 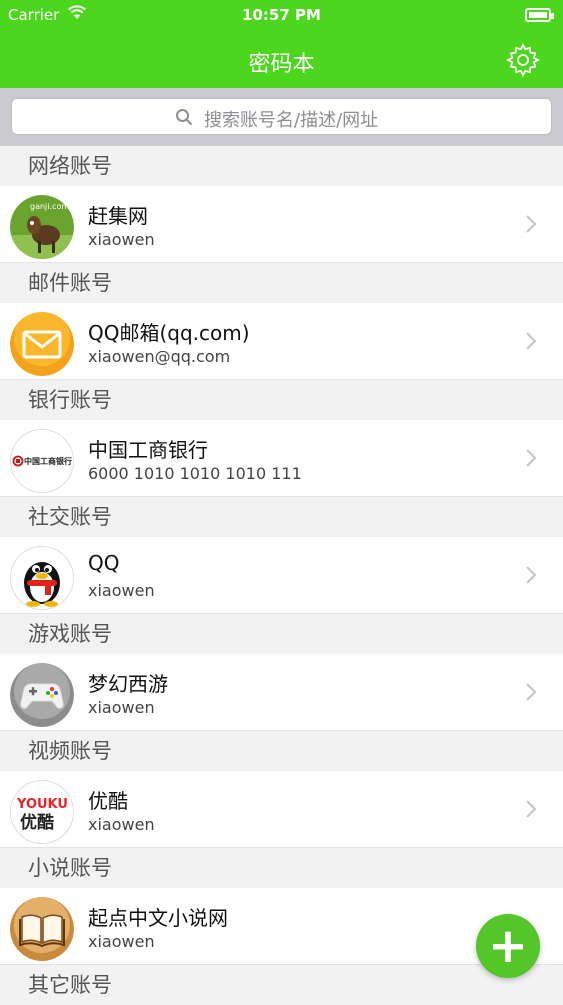 What do you see at coordinates (281, 634) in the screenshot?
I see `section-header-game: 游戏账号` at bounding box center [281, 634].